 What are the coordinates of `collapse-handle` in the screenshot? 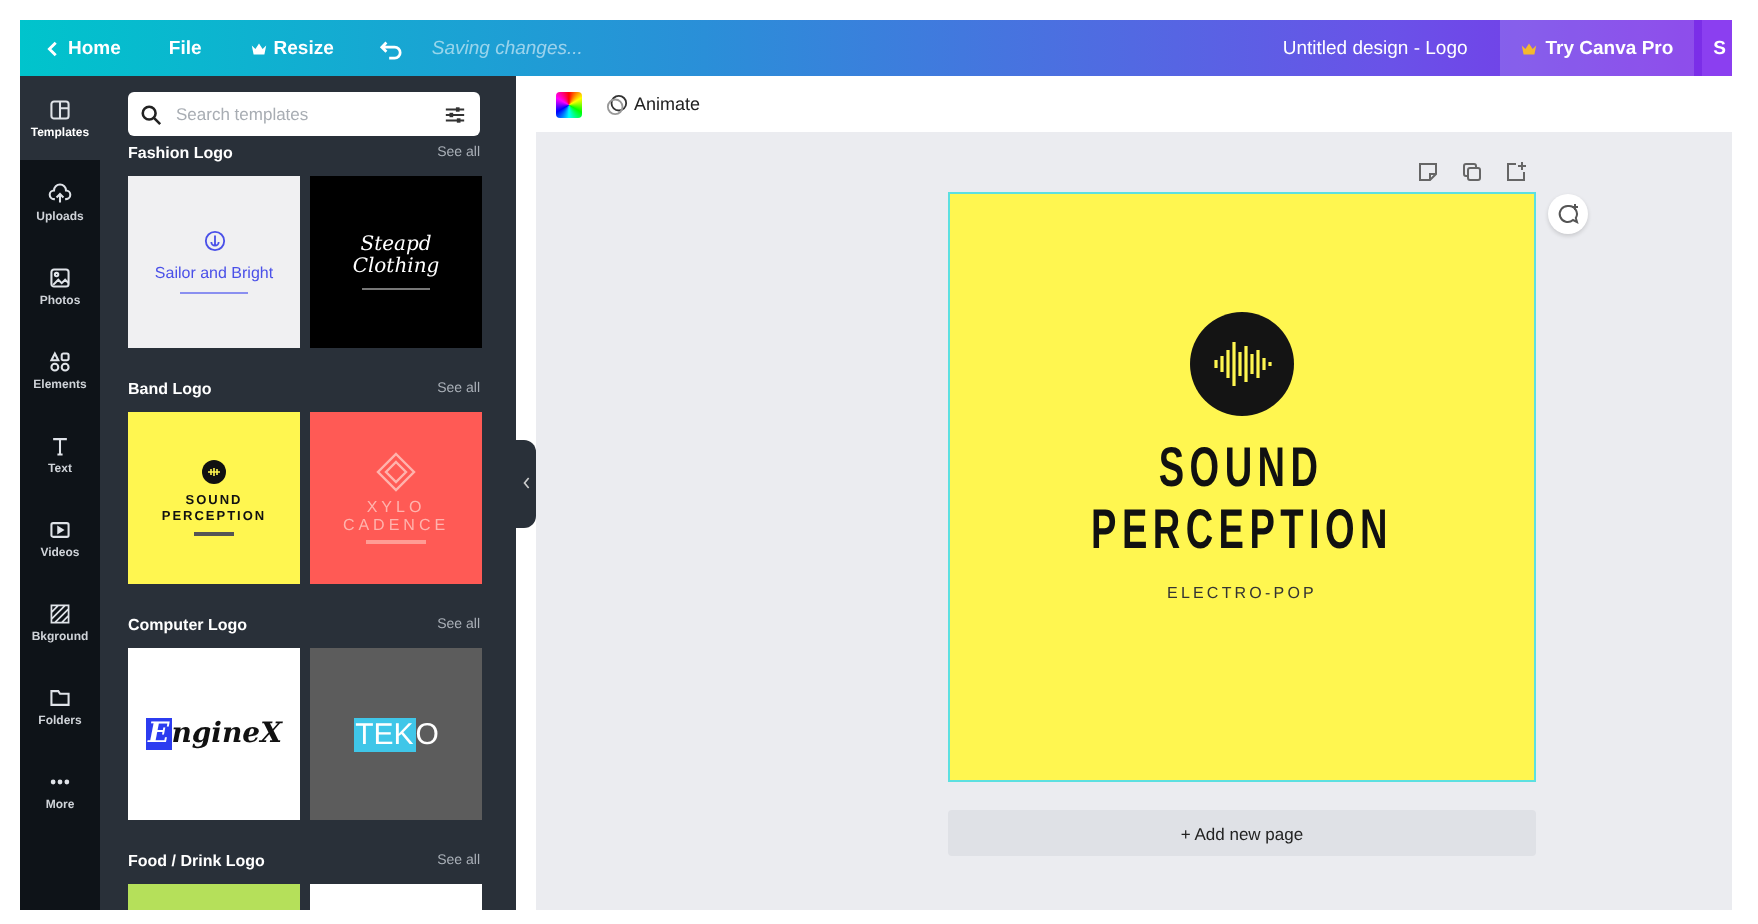 It's located at (526, 483).